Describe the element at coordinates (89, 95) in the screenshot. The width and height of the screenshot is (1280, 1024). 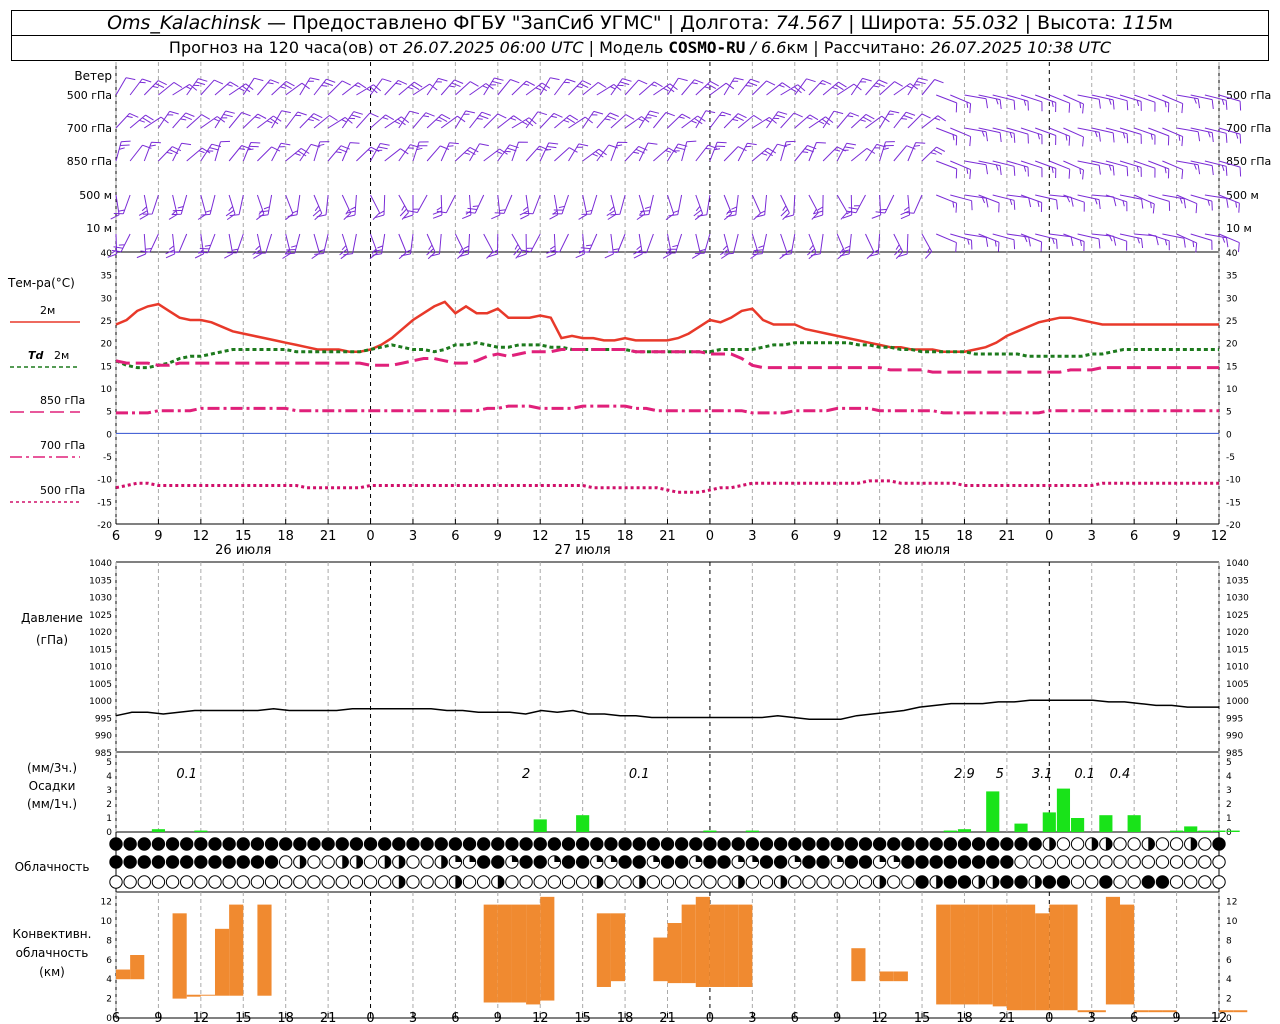
I see `wind-level-label-left: 500 гПа` at that location.